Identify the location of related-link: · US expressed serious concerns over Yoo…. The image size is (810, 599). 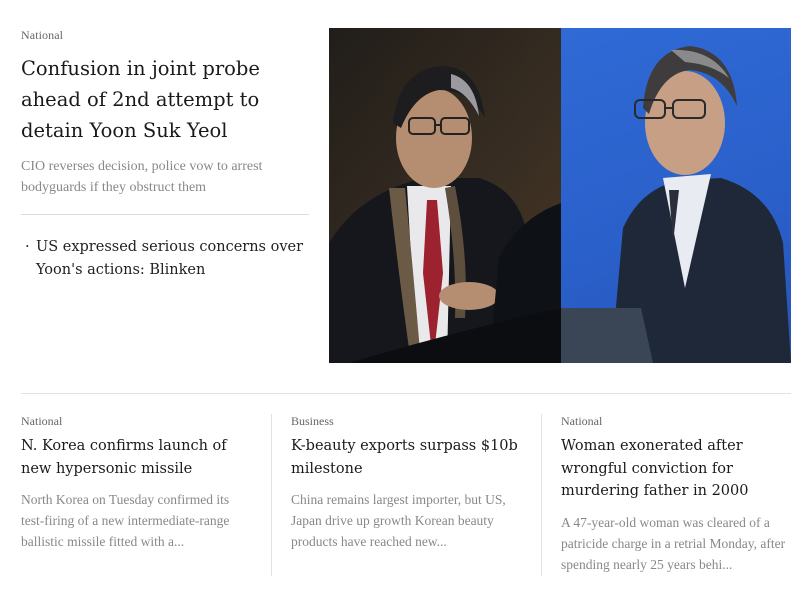
(170, 259).